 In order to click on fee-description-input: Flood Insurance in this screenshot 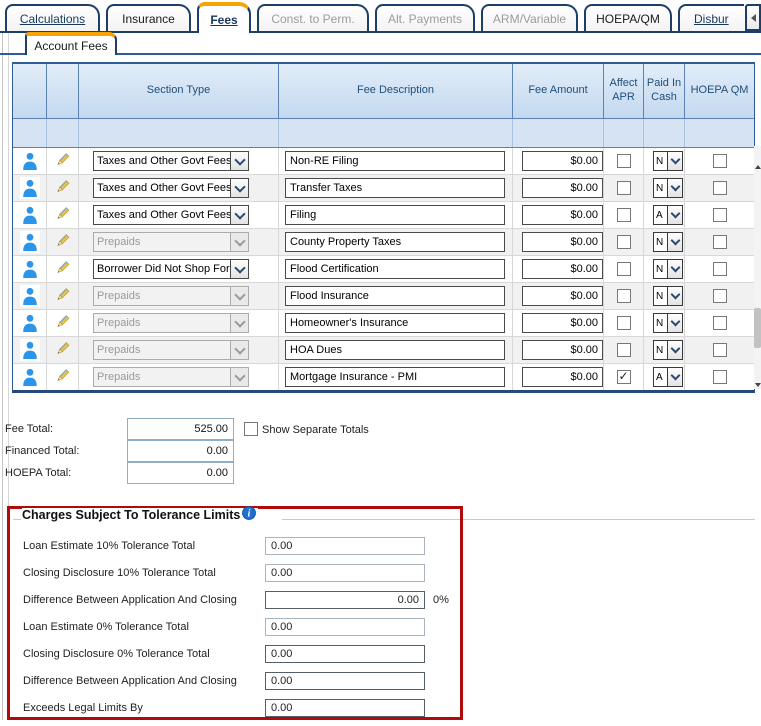, I will do `click(395, 296)`.